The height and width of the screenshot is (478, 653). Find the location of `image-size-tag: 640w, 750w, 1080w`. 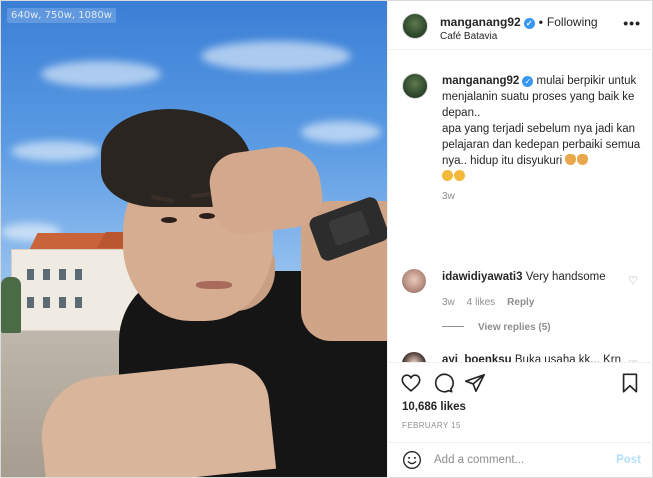

image-size-tag: 640w, 750w, 1080w is located at coordinates (61, 15).